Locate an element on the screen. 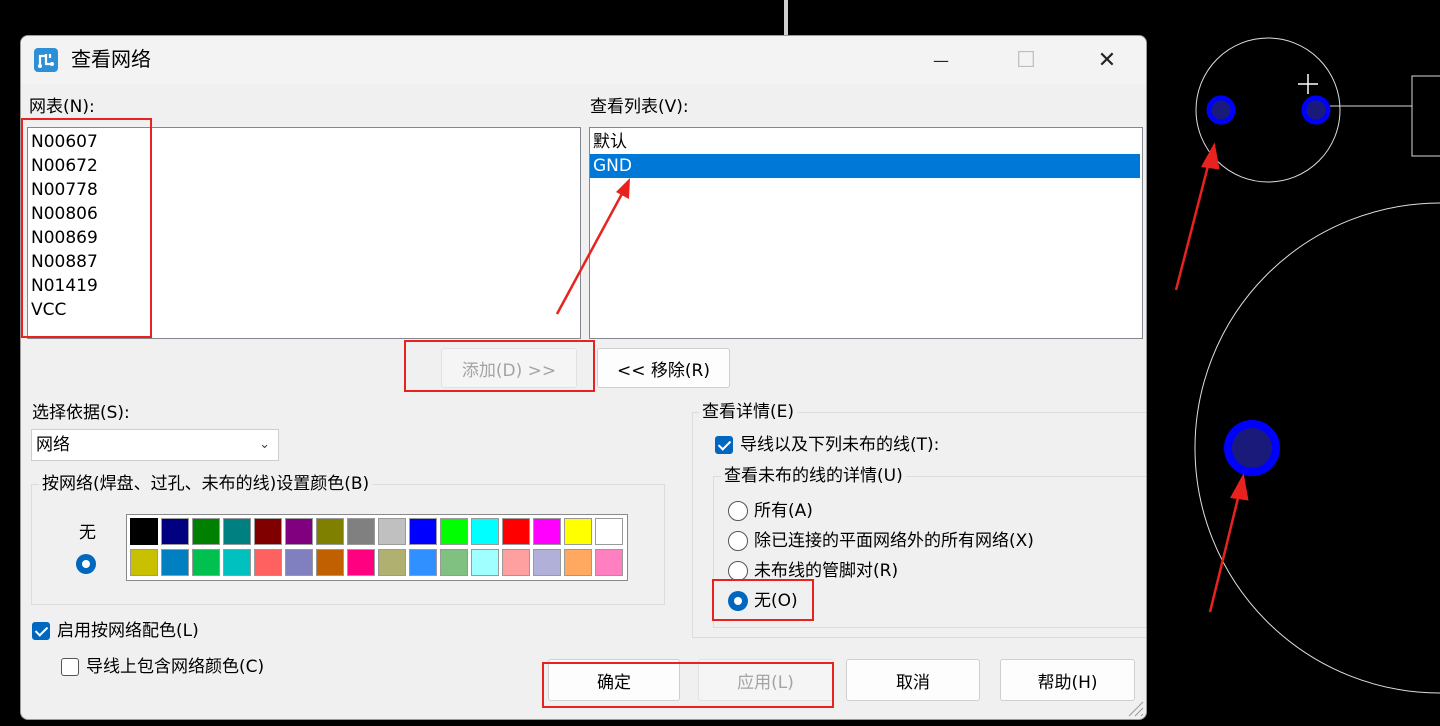 This screenshot has width=1440, height=726. netlist-item: N00869 is located at coordinates (304, 238).